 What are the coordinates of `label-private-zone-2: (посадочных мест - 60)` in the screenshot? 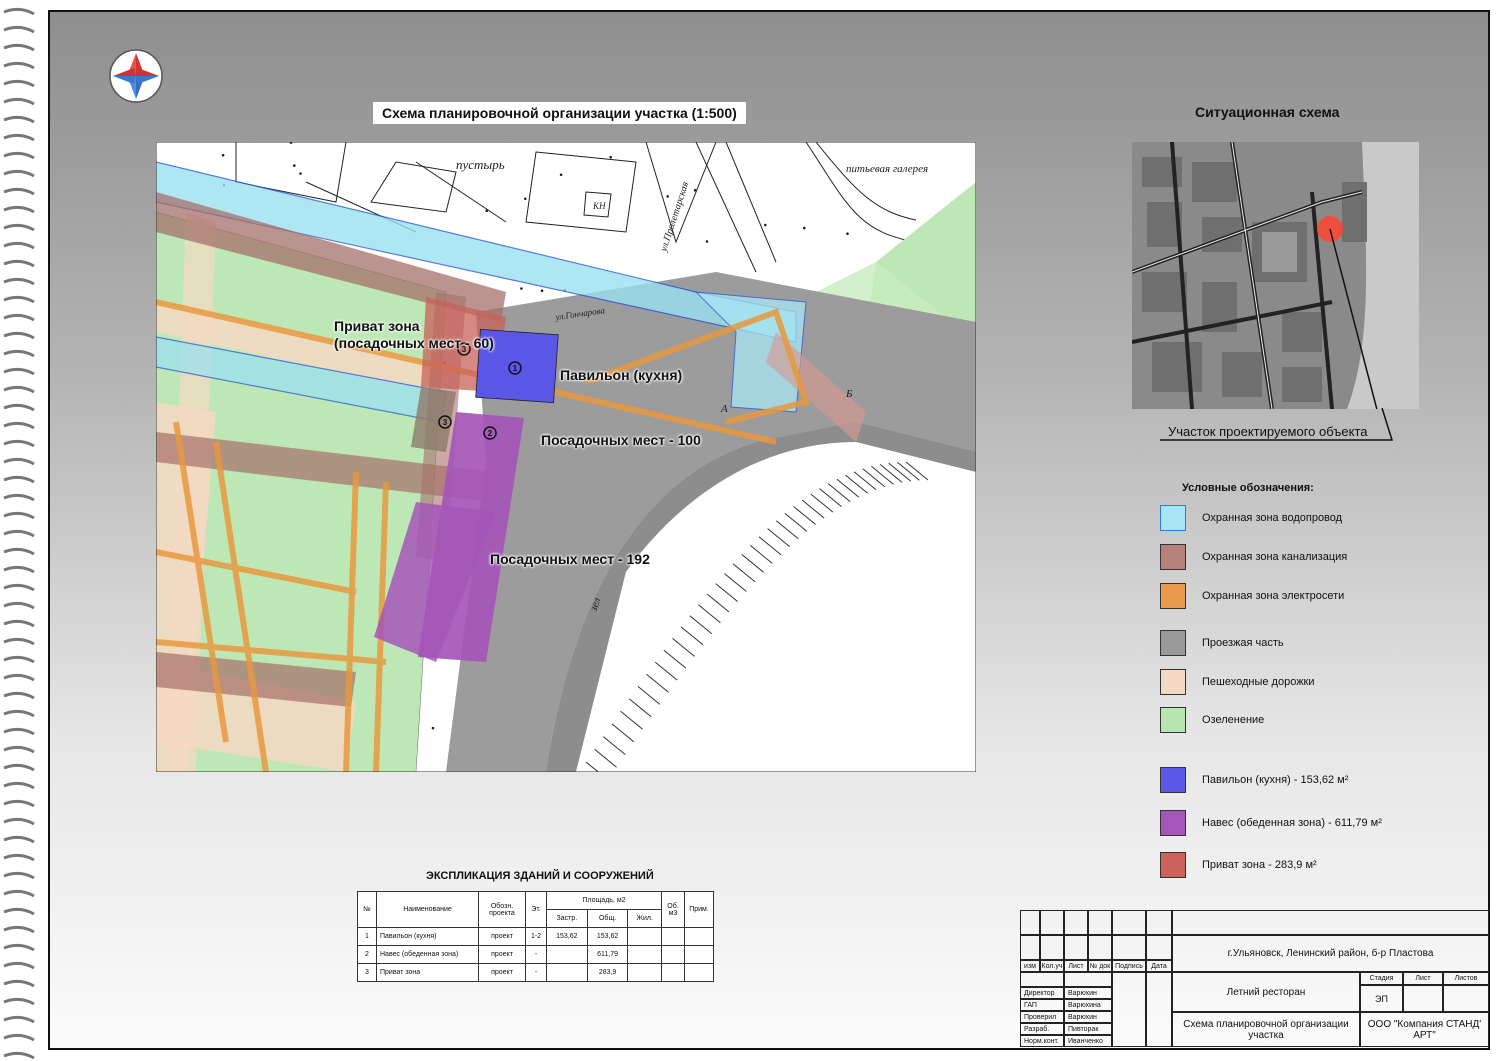 It's located at (414, 343).